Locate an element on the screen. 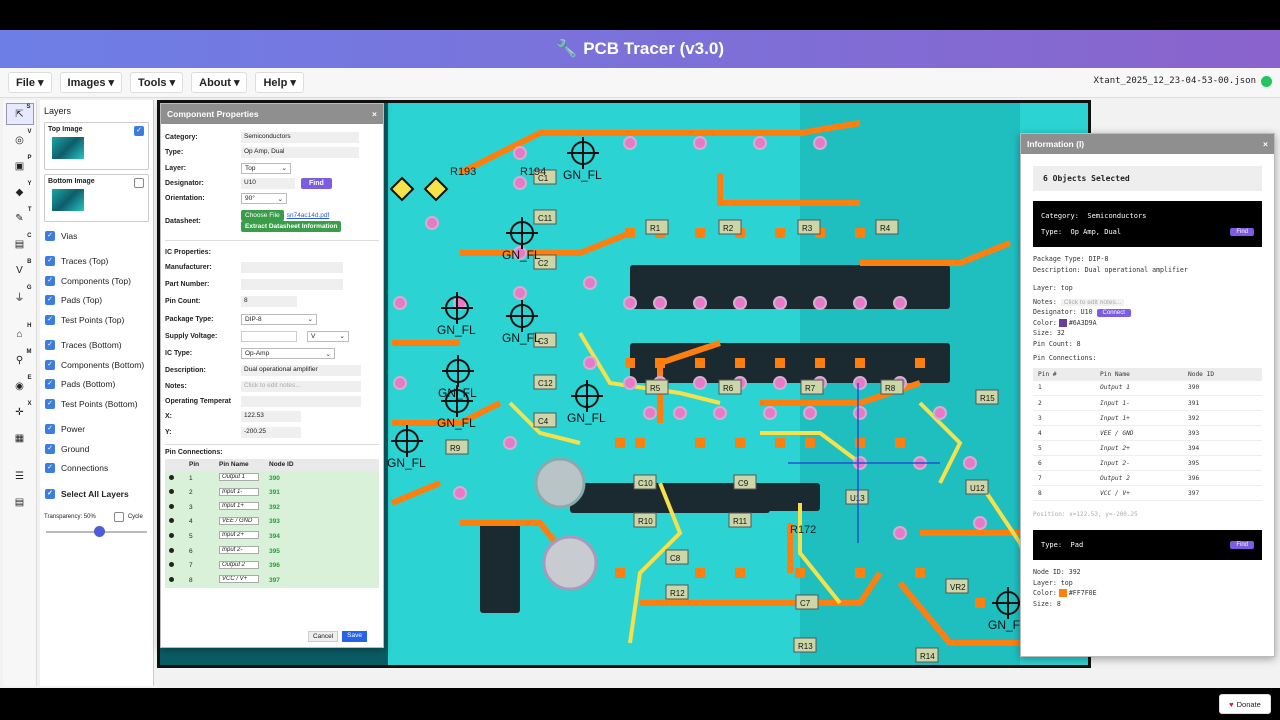 Image resolution: width=1280 pixels, height=720 pixels. select-all-layers: ✓ Select All Layers is located at coordinates (96, 494).